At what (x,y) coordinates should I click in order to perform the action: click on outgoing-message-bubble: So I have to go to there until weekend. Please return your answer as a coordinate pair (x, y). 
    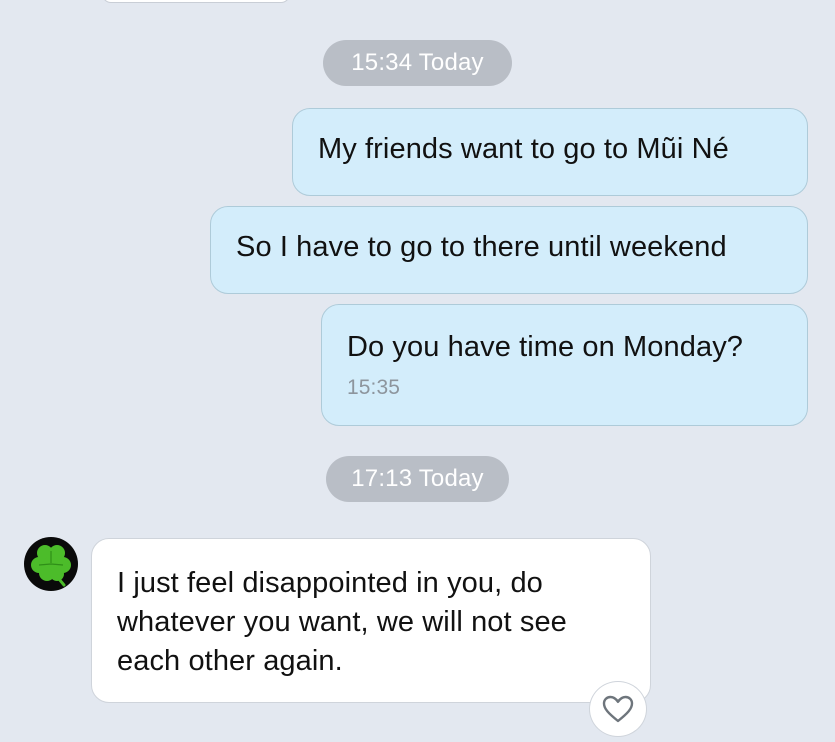
    Looking at the image, I should click on (509, 250).